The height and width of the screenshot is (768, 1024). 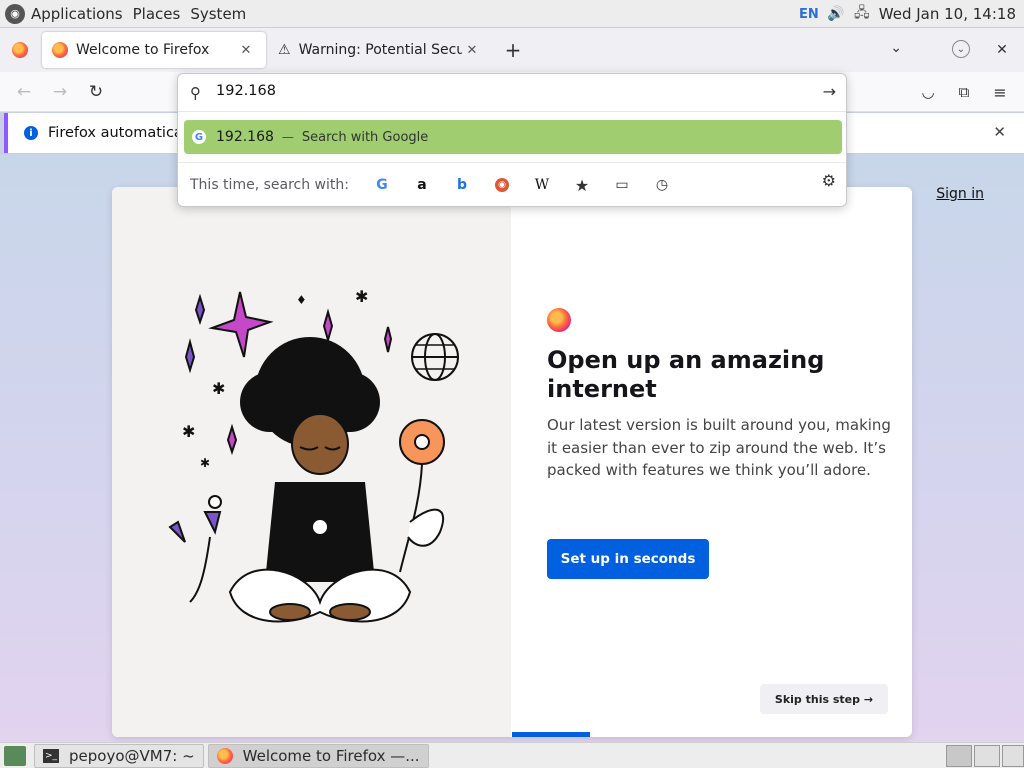 What do you see at coordinates (31, 133) in the screenshot?
I see `info-icon: i` at bounding box center [31, 133].